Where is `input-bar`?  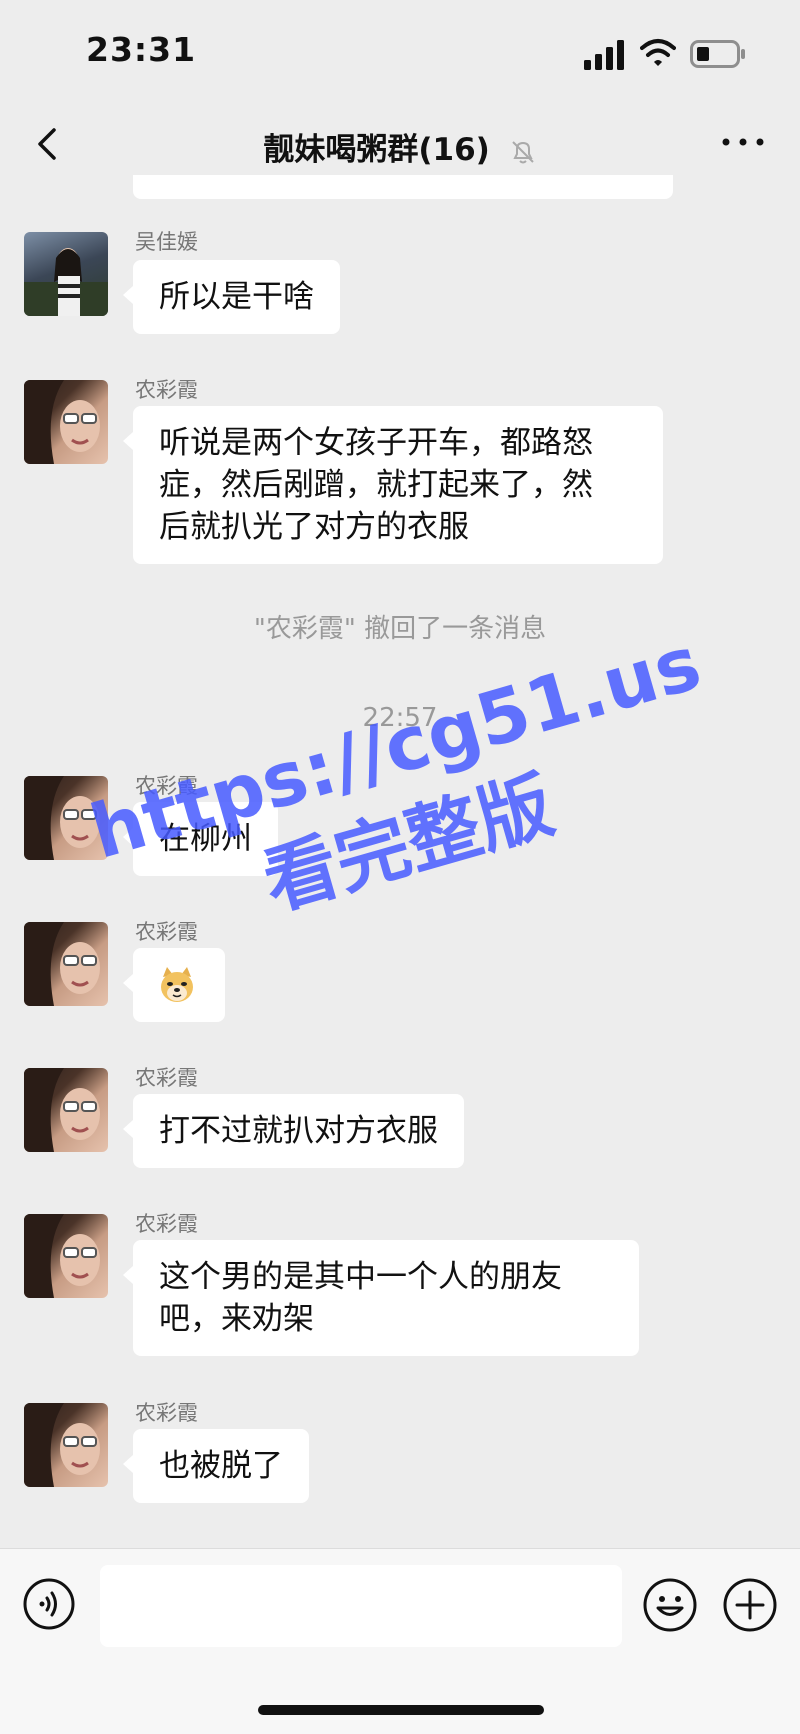 input-bar is located at coordinates (400, 1641).